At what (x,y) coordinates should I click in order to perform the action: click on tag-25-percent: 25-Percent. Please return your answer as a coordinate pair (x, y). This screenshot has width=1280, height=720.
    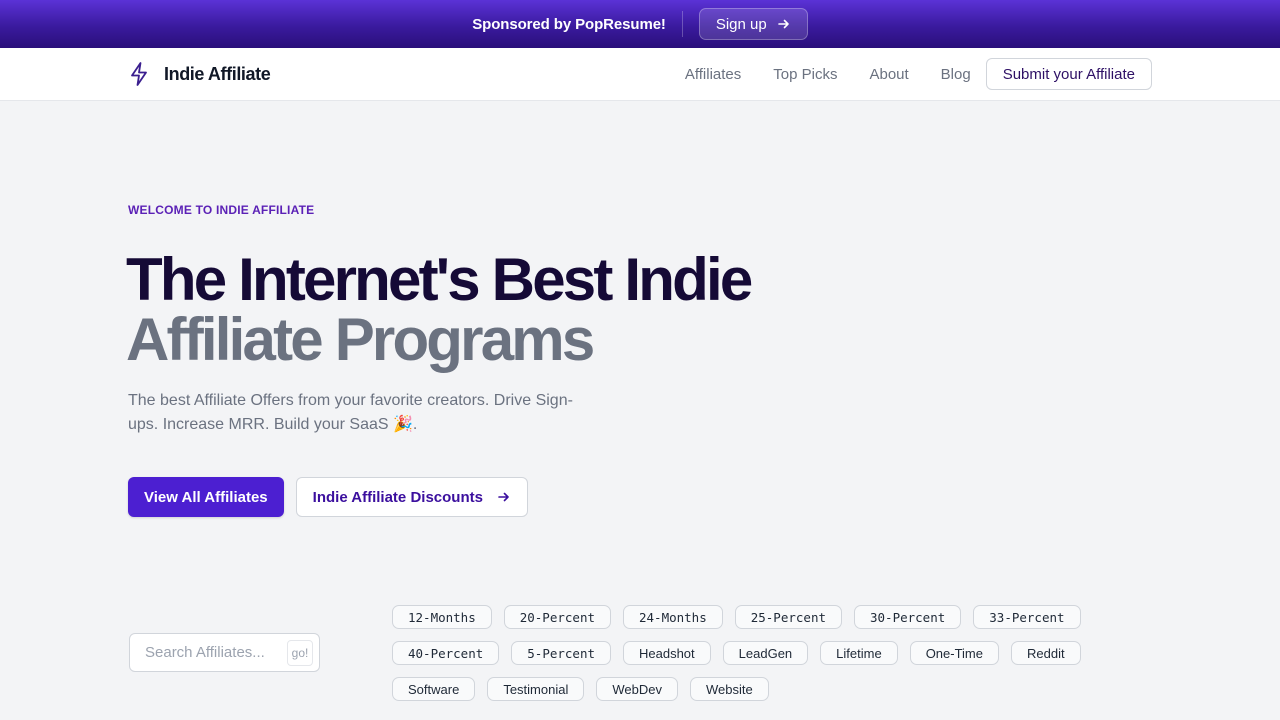
    Looking at the image, I should click on (788, 617).